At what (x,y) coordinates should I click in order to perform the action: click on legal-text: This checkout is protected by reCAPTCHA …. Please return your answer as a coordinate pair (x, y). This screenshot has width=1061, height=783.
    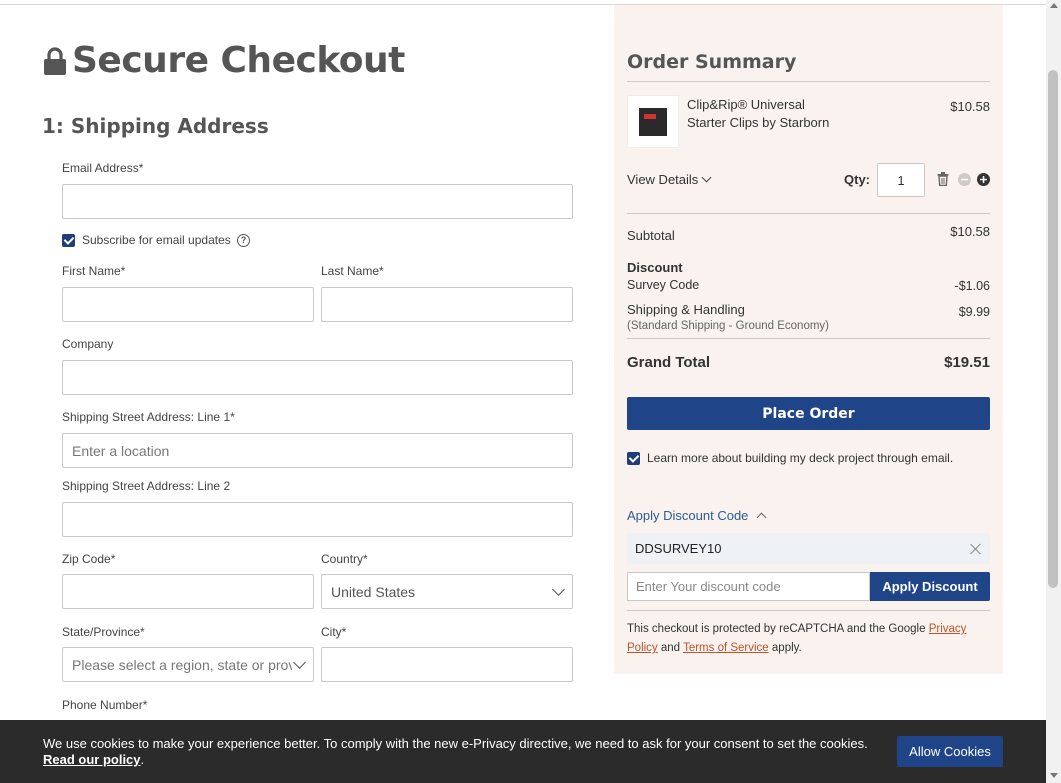
    Looking at the image, I should click on (778, 629).